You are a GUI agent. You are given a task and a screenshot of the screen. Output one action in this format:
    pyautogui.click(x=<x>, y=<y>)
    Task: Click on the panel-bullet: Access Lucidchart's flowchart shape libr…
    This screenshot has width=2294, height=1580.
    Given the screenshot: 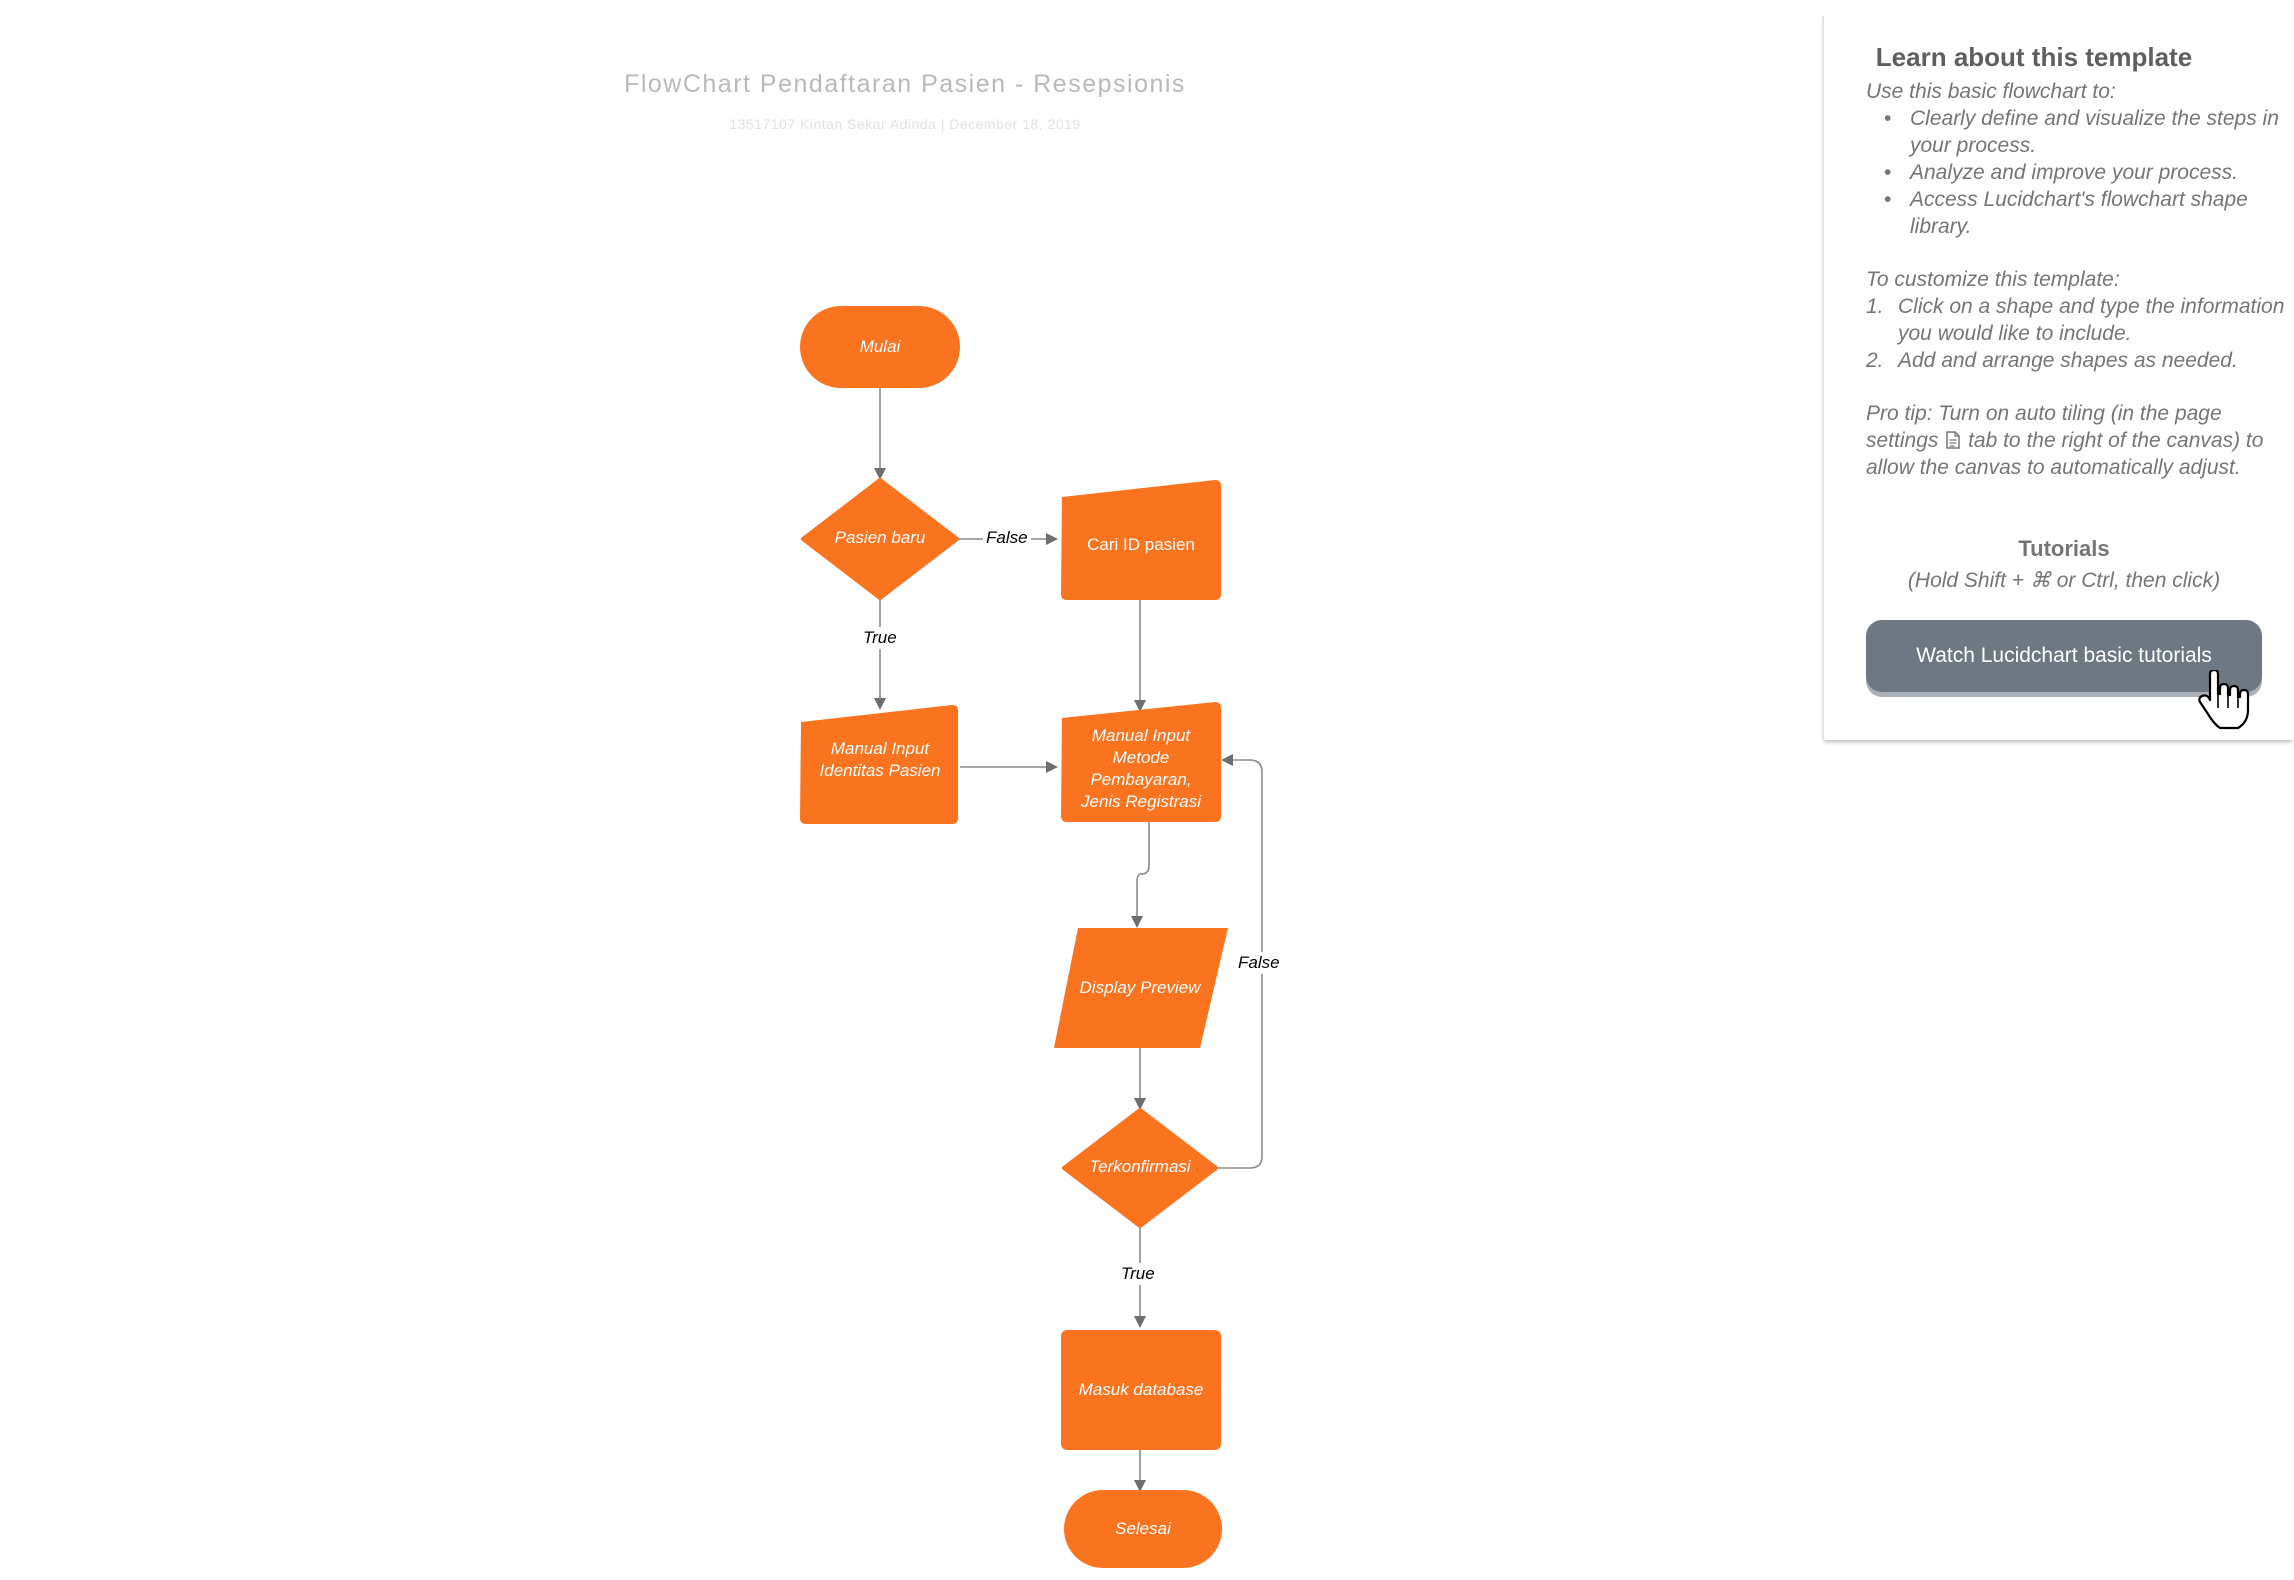 What is the action you would take?
    pyautogui.click(x=2076, y=213)
    